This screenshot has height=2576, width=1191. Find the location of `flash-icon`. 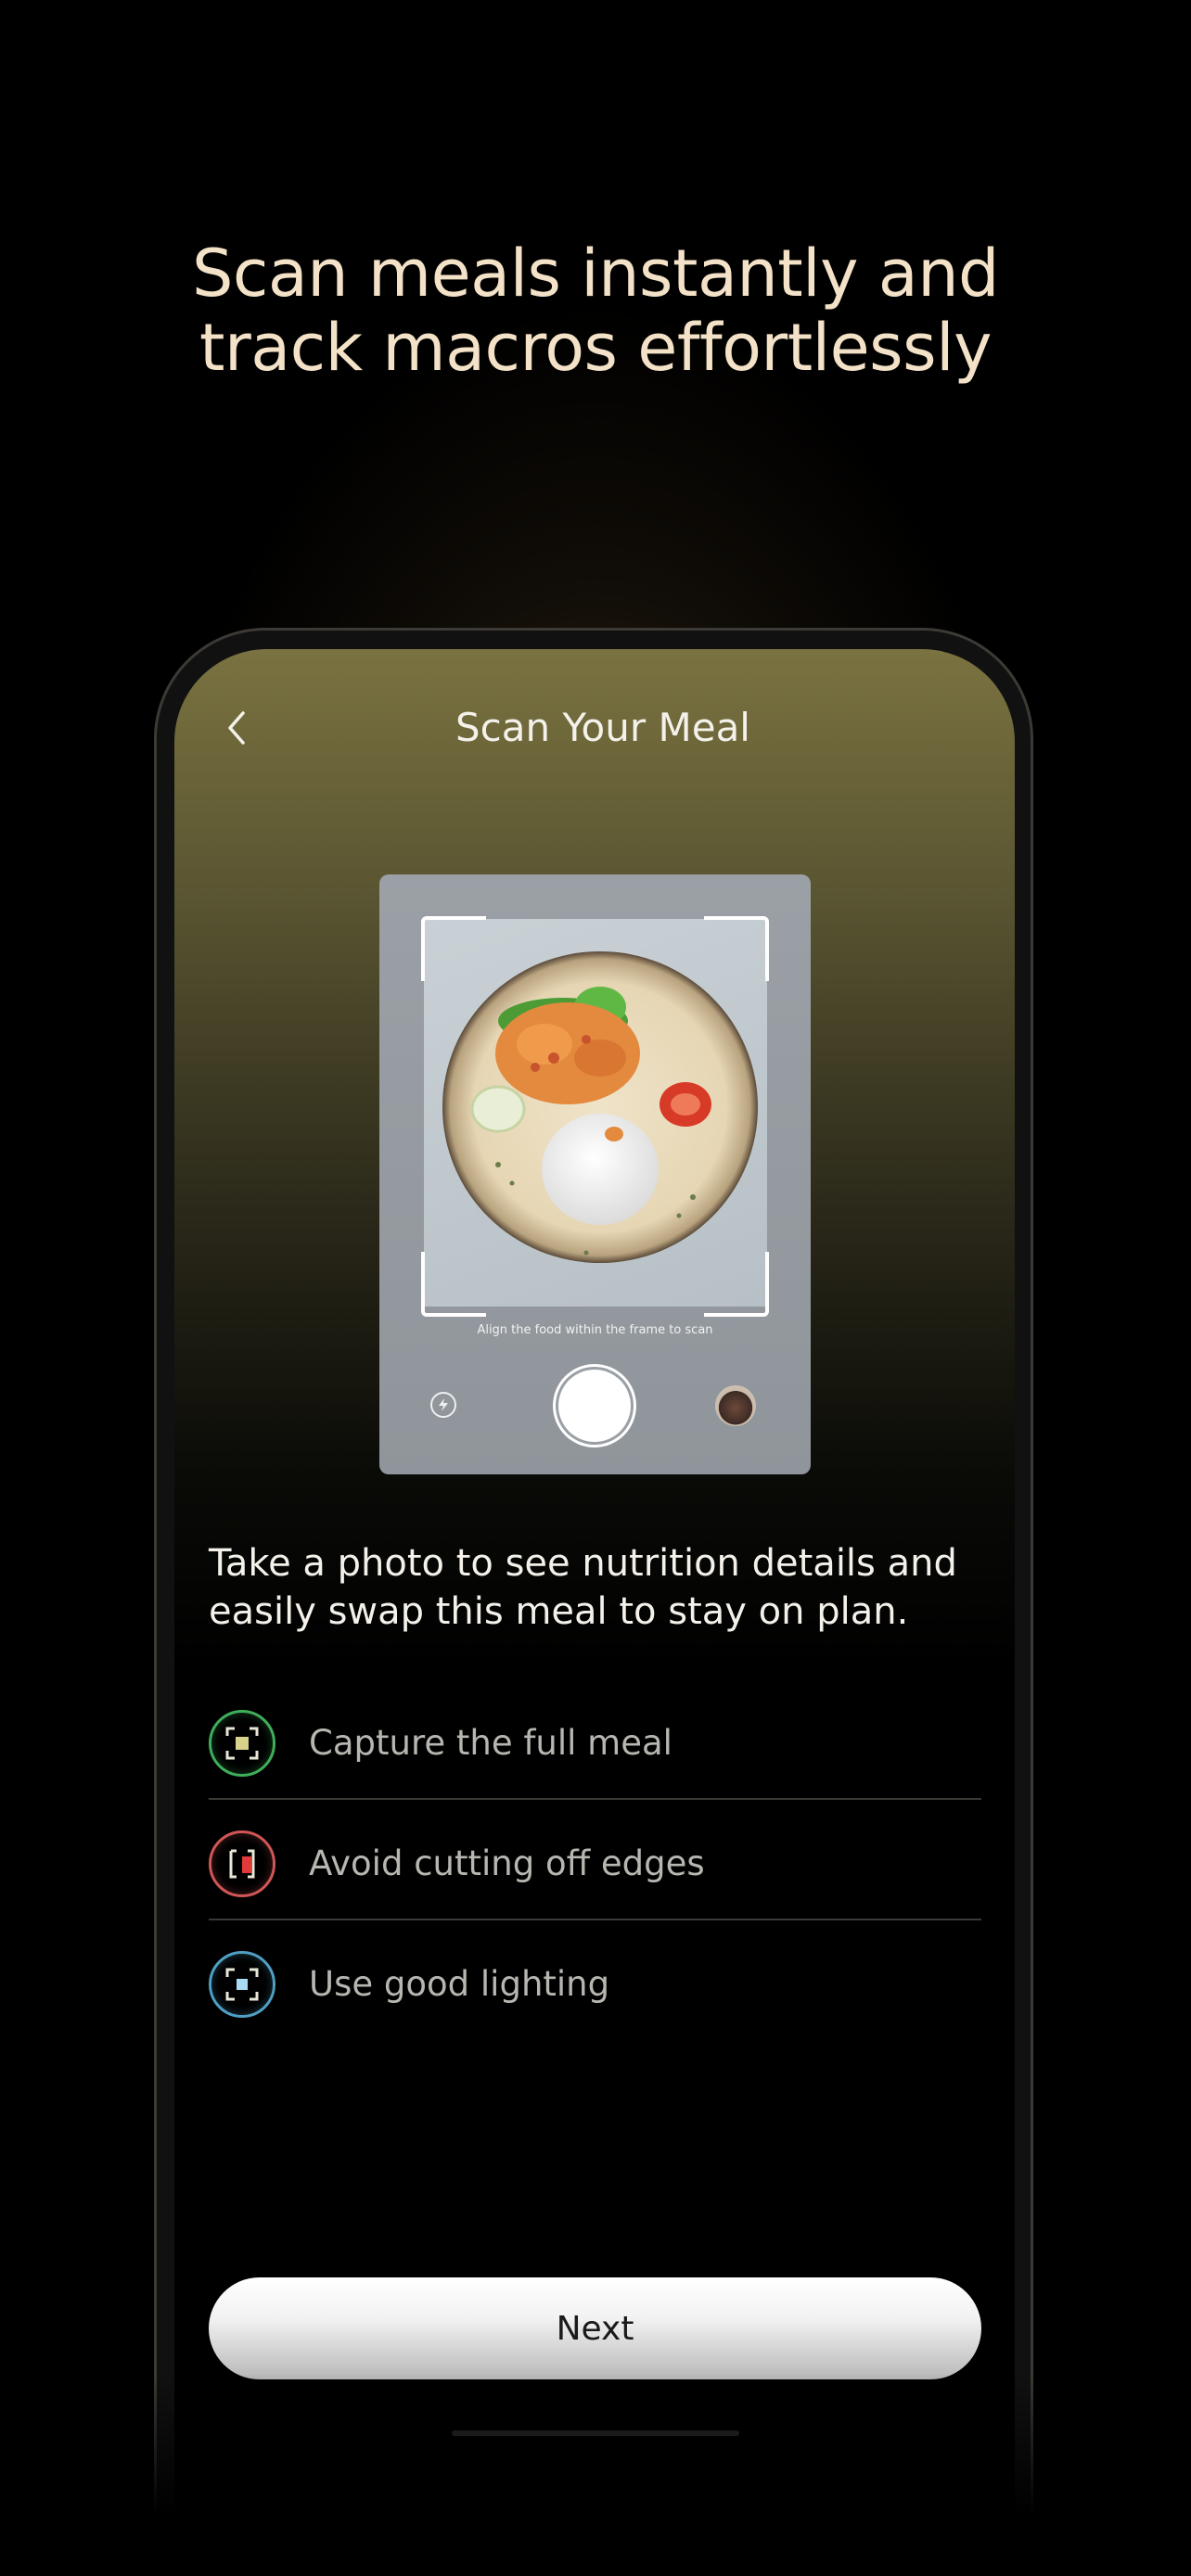

flash-icon is located at coordinates (443, 1404).